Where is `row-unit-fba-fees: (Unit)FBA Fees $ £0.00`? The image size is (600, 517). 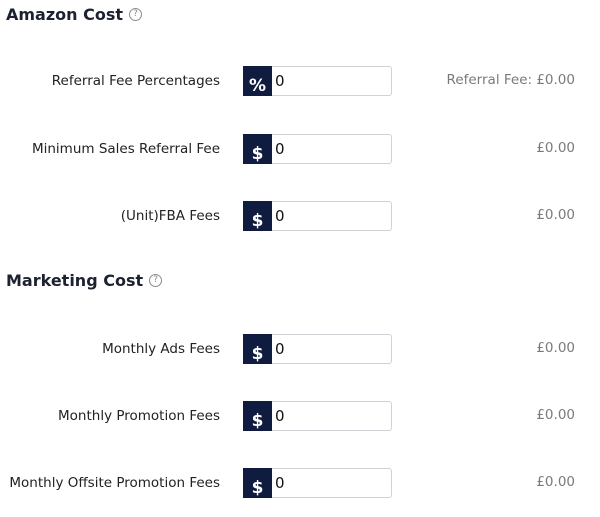 row-unit-fba-fees: (Unit)FBA Fees $ £0.00 is located at coordinates (300, 216).